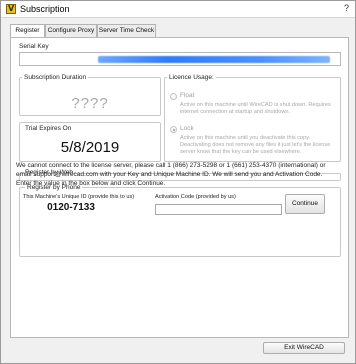  What do you see at coordinates (27, 31) in the screenshot?
I see `tab-register: Register` at bounding box center [27, 31].